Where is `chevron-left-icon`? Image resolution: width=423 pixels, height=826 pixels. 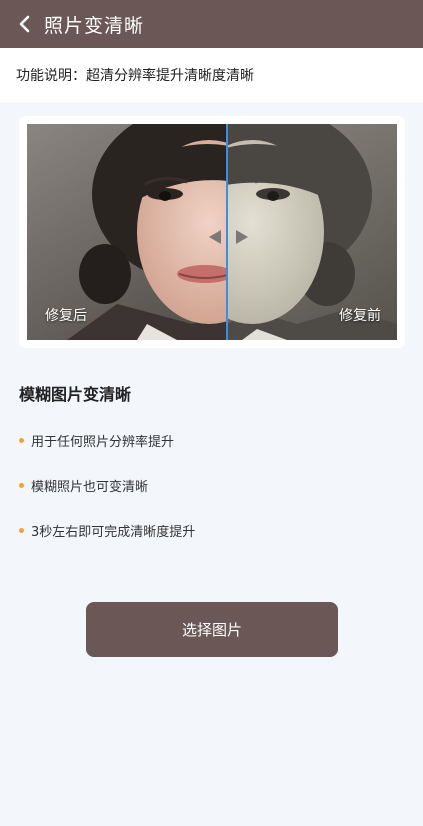
chevron-left-icon is located at coordinates (24, 24).